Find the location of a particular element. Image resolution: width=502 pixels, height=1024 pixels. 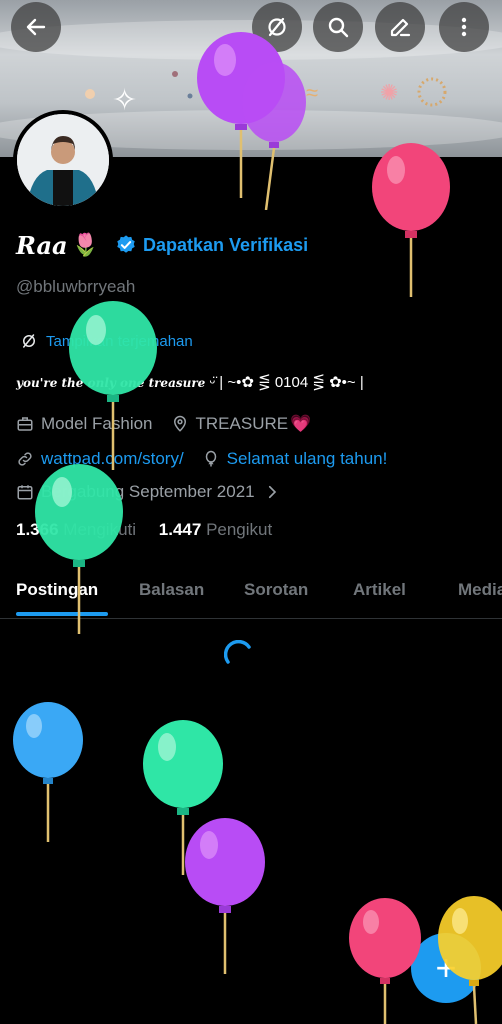

edit-button is located at coordinates (400, 27).